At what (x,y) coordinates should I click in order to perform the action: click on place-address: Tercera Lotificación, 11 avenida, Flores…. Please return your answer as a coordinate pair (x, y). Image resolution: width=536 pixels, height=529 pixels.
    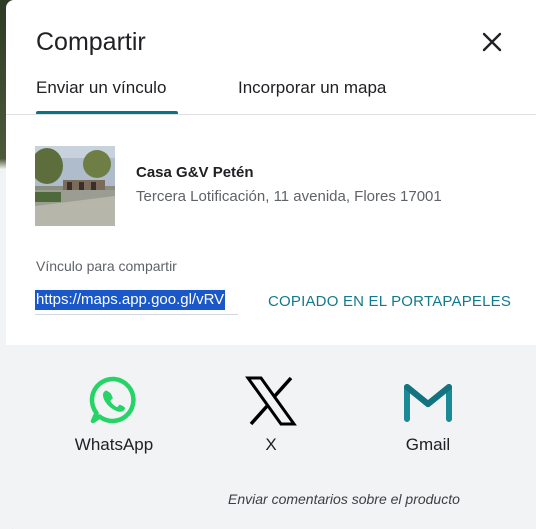
    Looking at the image, I should click on (289, 196).